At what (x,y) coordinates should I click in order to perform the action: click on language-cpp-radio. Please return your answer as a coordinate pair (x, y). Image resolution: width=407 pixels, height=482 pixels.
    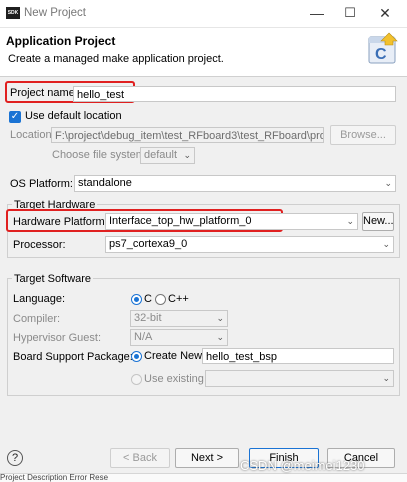
    Looking at the image, I should click on (160, 299).